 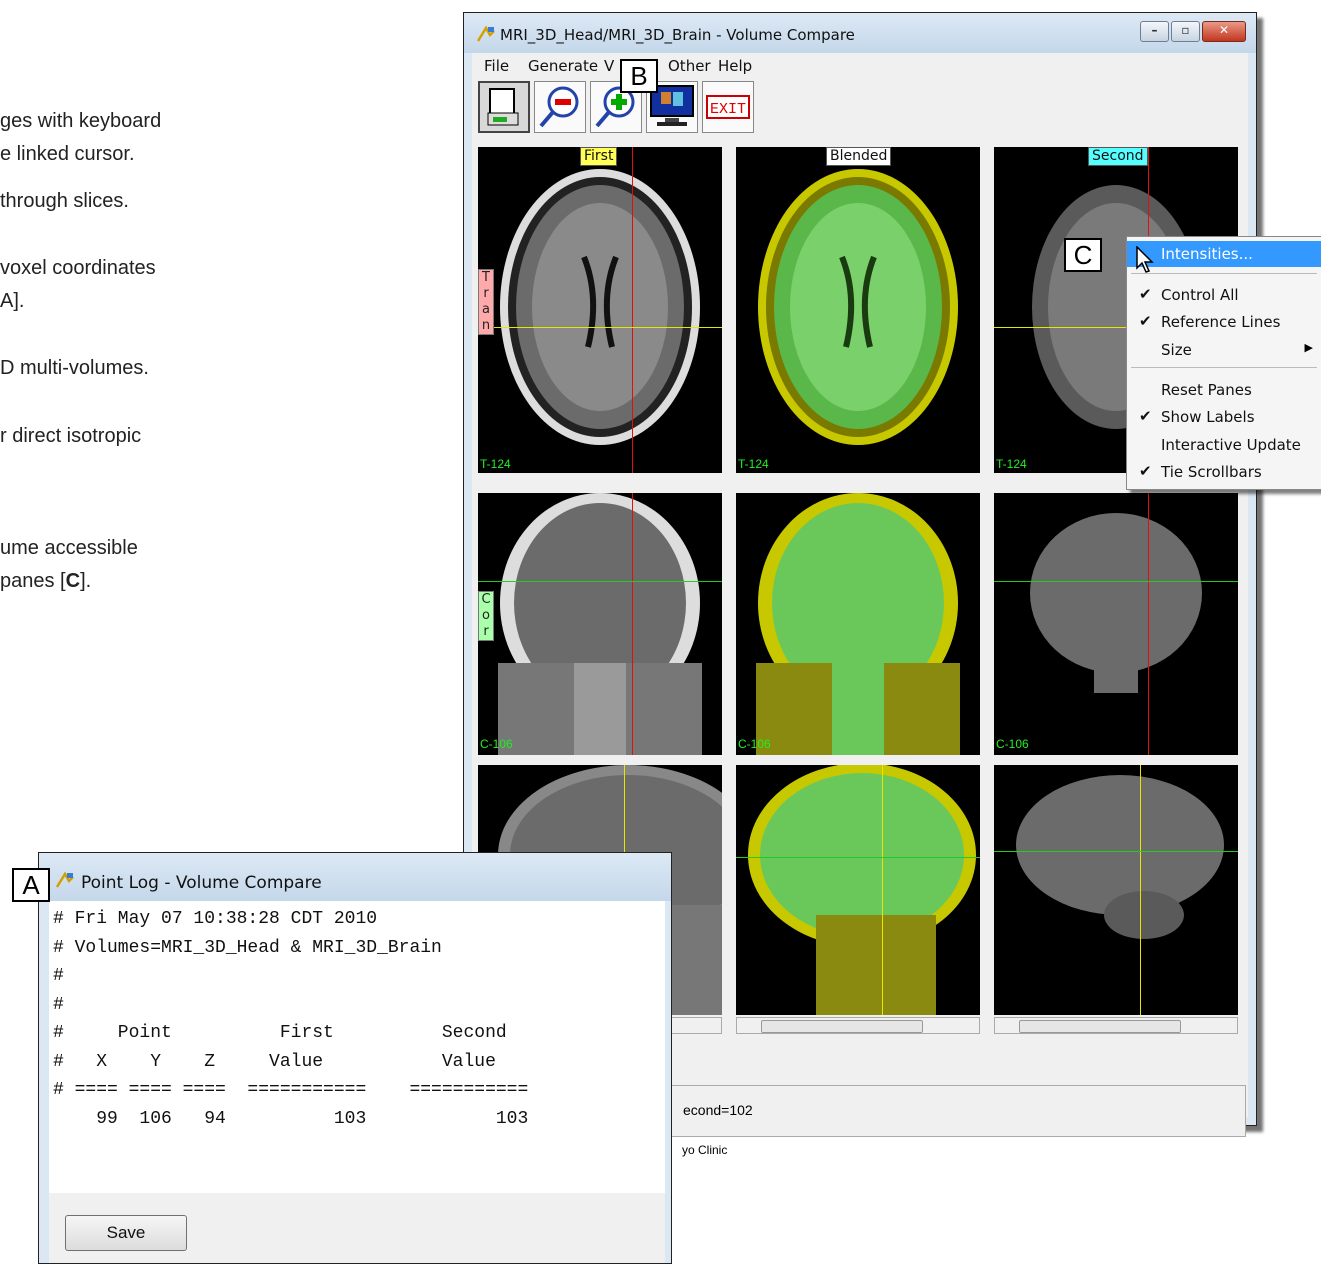 I want to click on close-button: ✕, so click(x=1224, y=31).